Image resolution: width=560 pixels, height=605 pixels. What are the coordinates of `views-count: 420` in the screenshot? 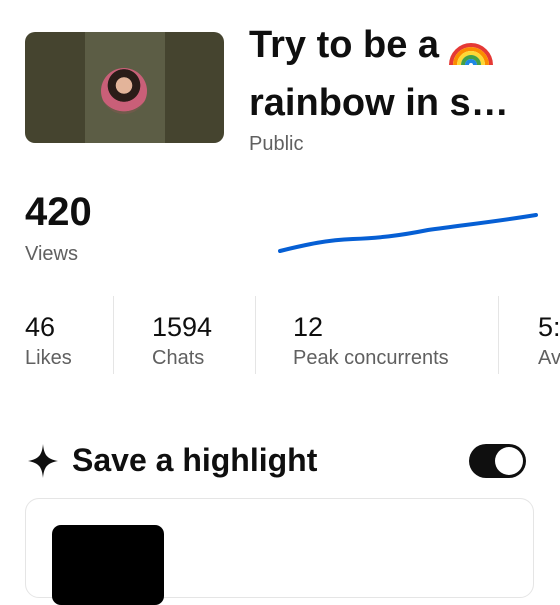 It's located at (58, 212).